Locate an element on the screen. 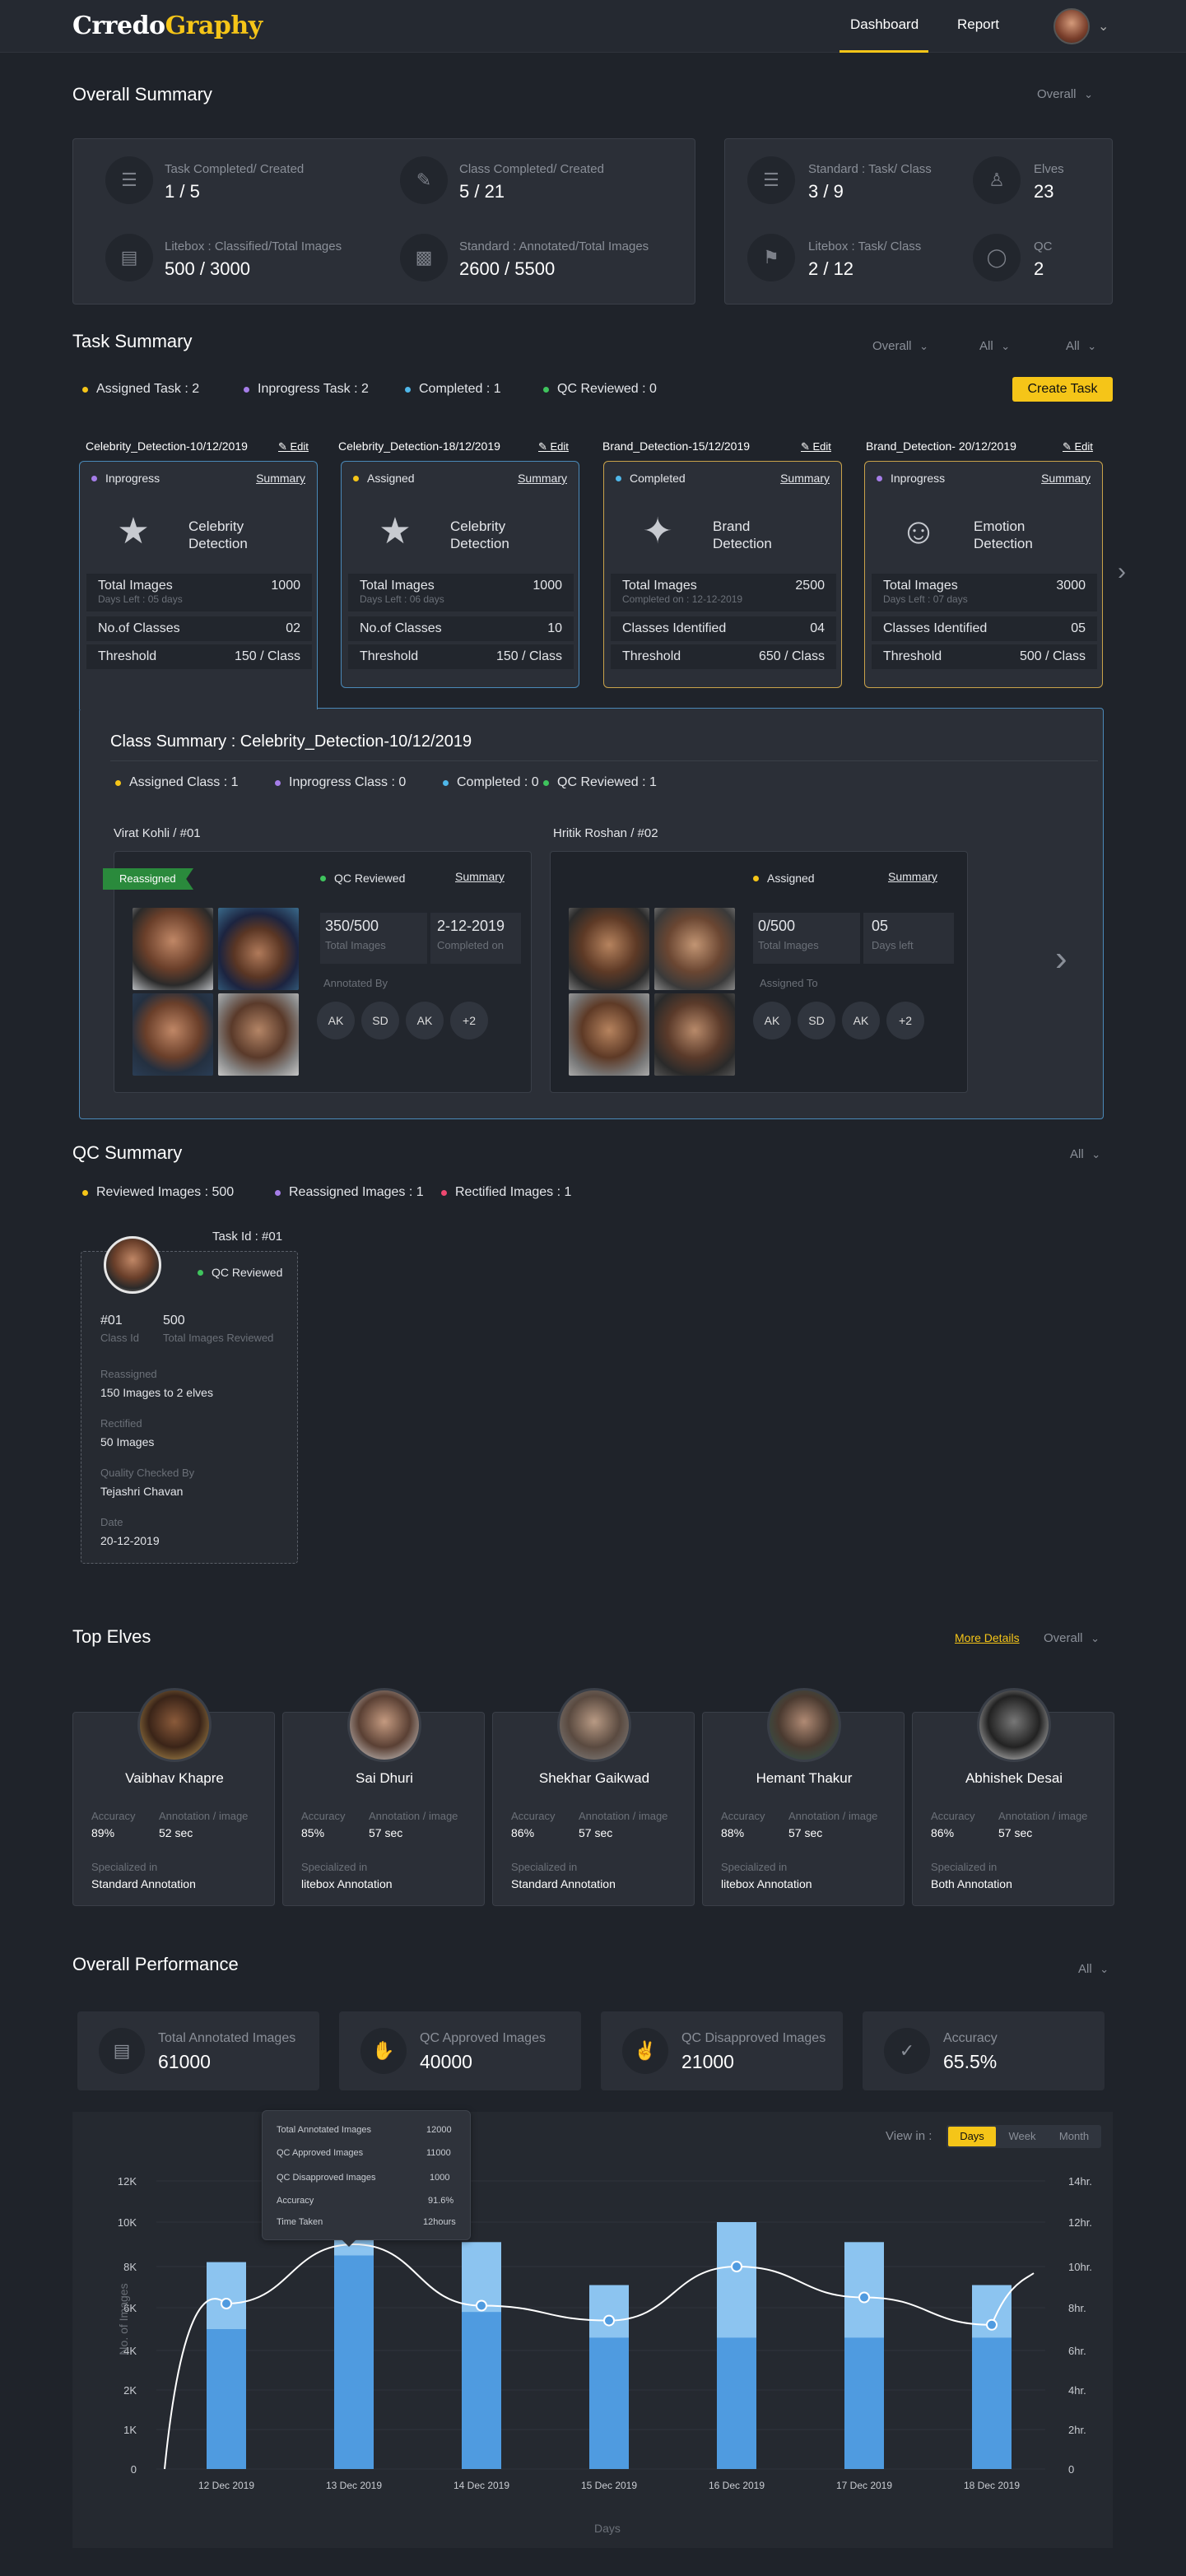  y-axis-title: No. of Images is located at coordinates (123, 2319).